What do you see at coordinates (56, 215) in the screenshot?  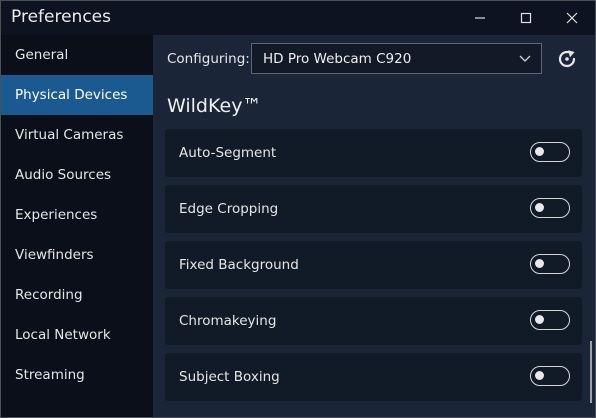 I see `sidebar-item-label: Experiences` at bounding box center [56, 215].